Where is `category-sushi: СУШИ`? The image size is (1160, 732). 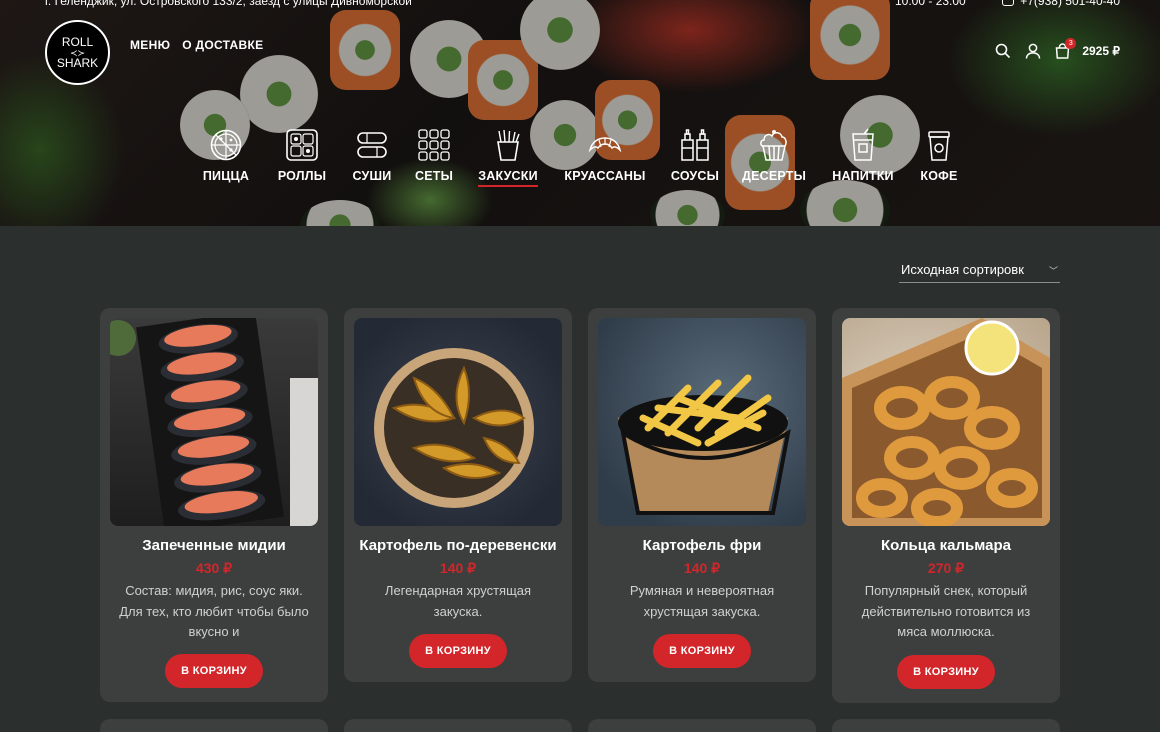
category-sushi: СУШИ is located at coordinates (372, 157).